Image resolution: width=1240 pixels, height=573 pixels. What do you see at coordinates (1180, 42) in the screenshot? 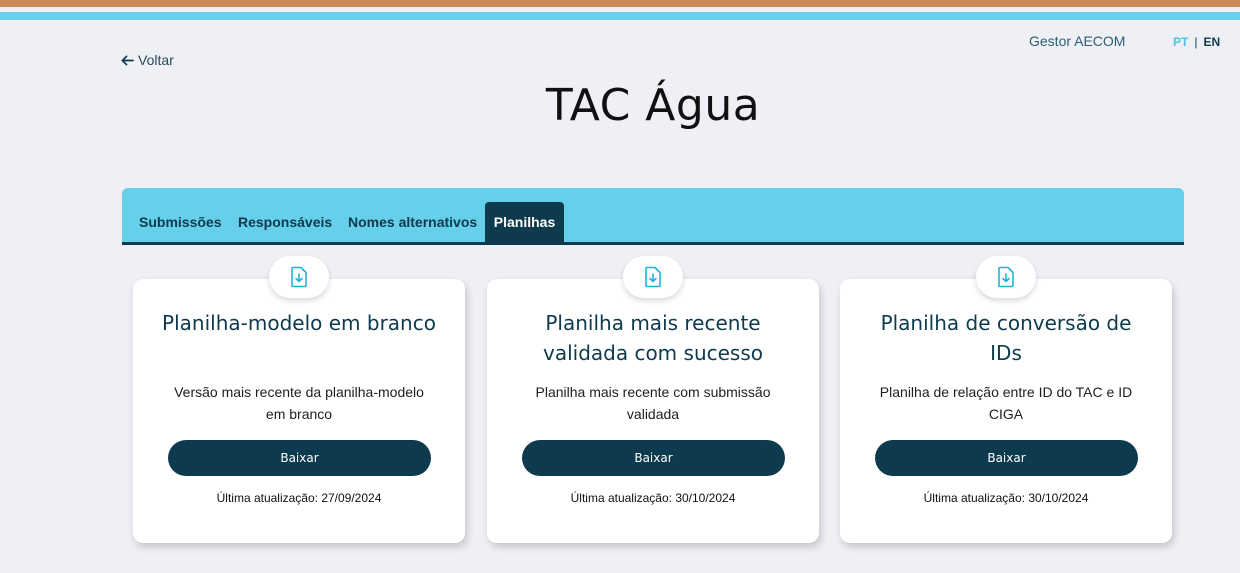
I see `lang-pt: PT` at bounding box center [1180, 42].